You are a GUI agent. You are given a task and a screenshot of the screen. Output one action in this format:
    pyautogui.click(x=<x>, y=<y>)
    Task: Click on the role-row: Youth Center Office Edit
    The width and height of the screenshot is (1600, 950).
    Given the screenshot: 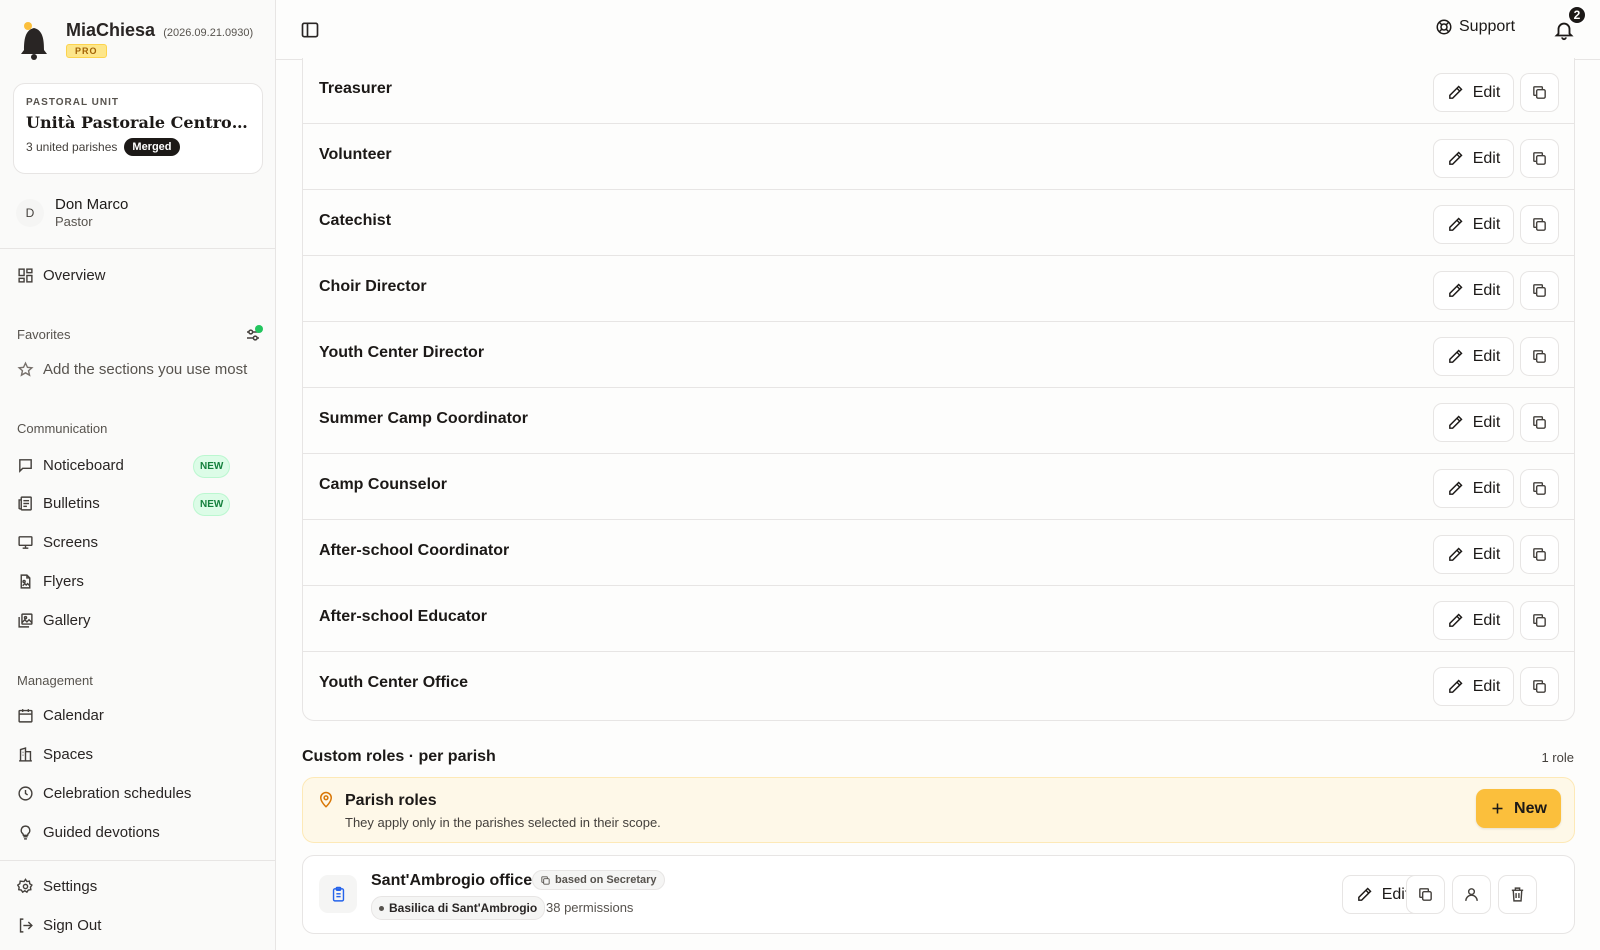 What is the action you would take?
    pyautogui.click(x=938, y=685)
    